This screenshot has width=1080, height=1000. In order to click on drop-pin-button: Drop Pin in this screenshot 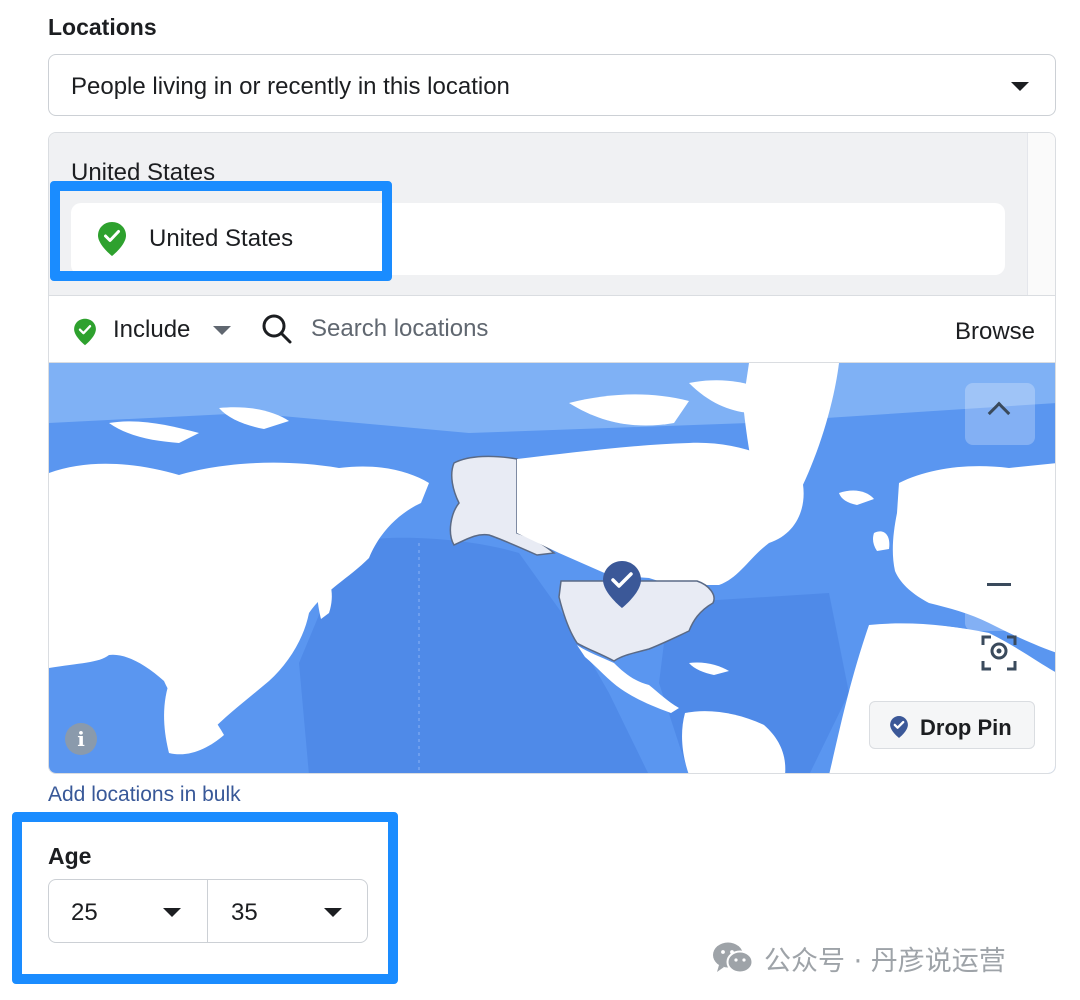, I will do `click(952, 725)`.